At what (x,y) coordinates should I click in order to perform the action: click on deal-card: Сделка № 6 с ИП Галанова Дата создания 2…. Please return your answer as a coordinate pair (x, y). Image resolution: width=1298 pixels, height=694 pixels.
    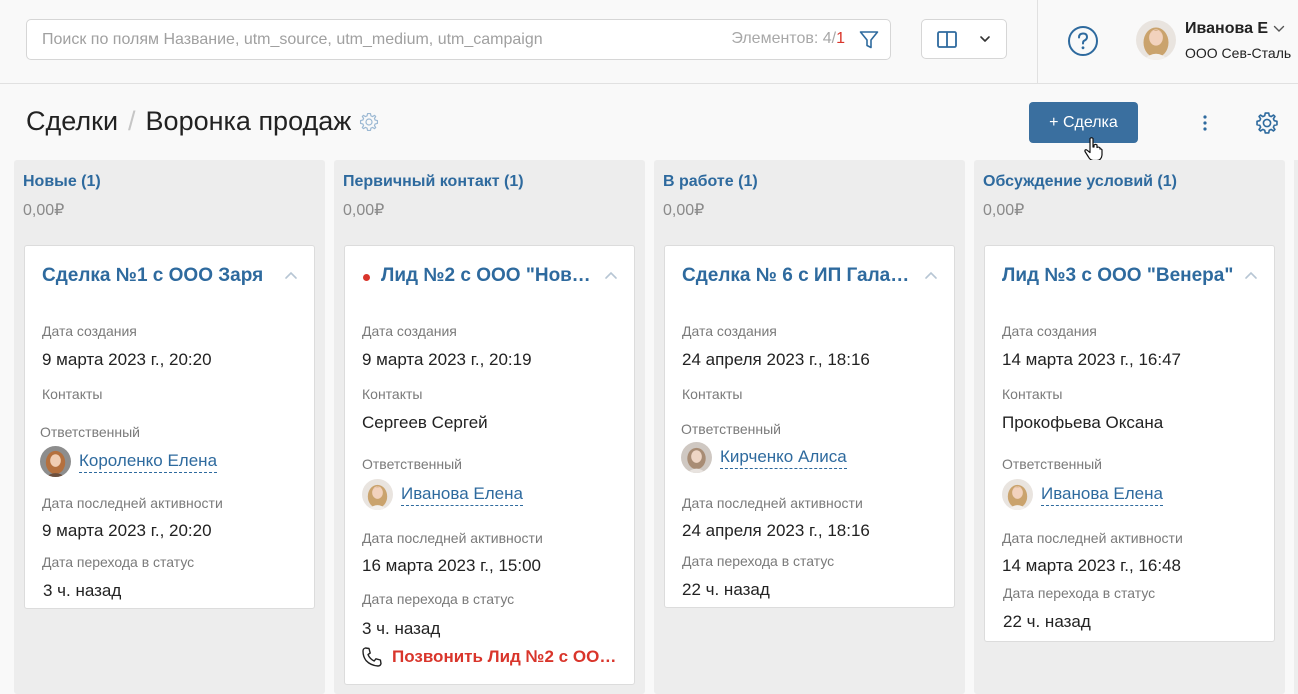
    Looking at the image, I should click on (809, 426).